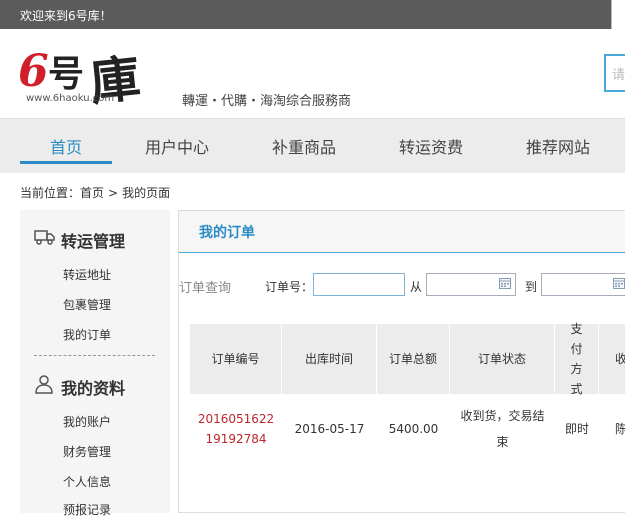 This screenshot has width=625, height=518. What do you see at coordinates (618, 75) in the screenshot?
I see `search-placeholder: 请` at bounding box center [618, 75].